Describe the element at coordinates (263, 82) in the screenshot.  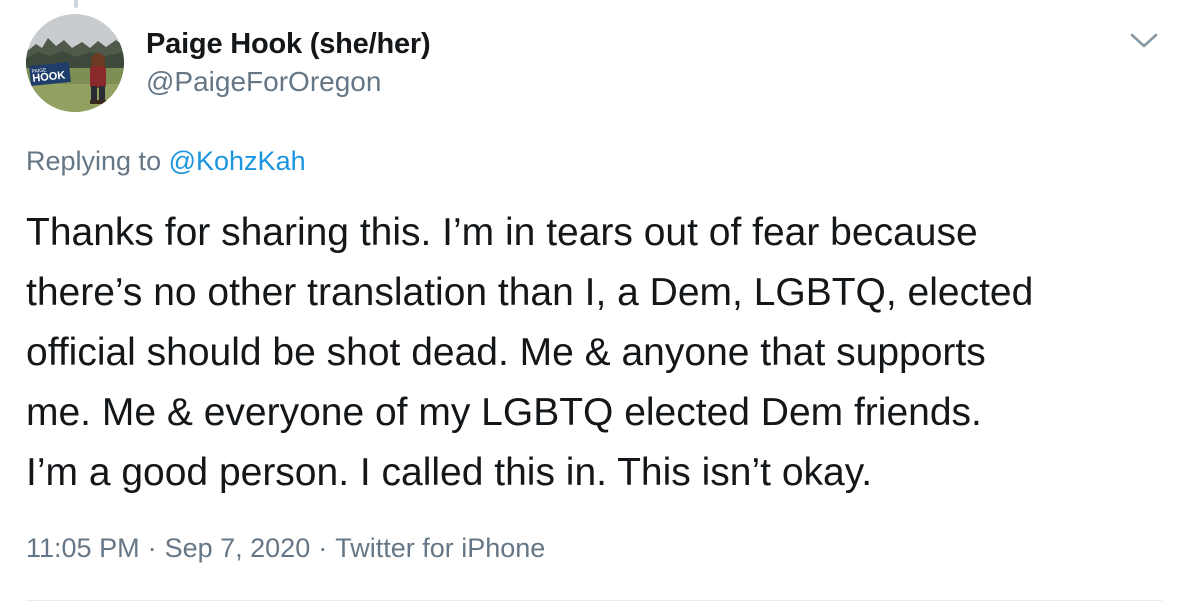
I see `author-handle: @PaigeForOregon` at that location.